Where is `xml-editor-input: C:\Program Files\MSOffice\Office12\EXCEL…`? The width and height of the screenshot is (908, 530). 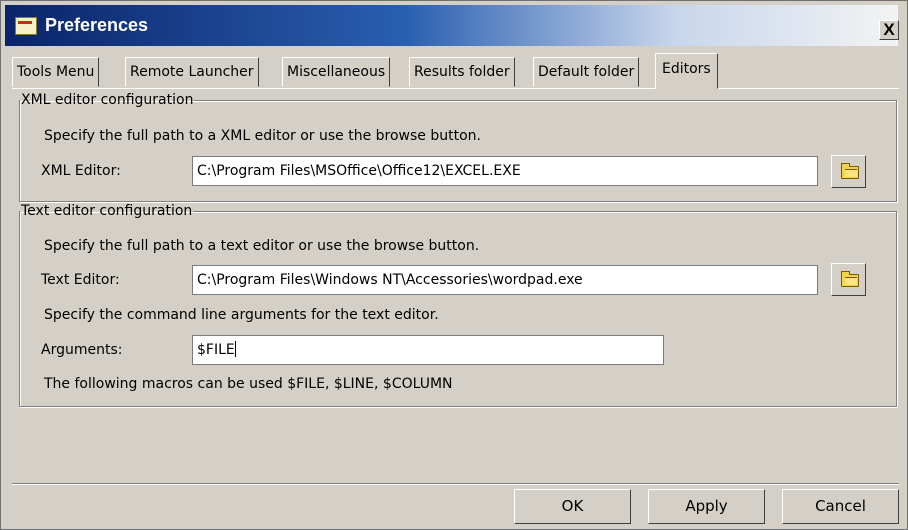 xml-editor-input: C:\Program Files\MSOffice\Office12\EXCEL… is located at coordinates (505, 171).